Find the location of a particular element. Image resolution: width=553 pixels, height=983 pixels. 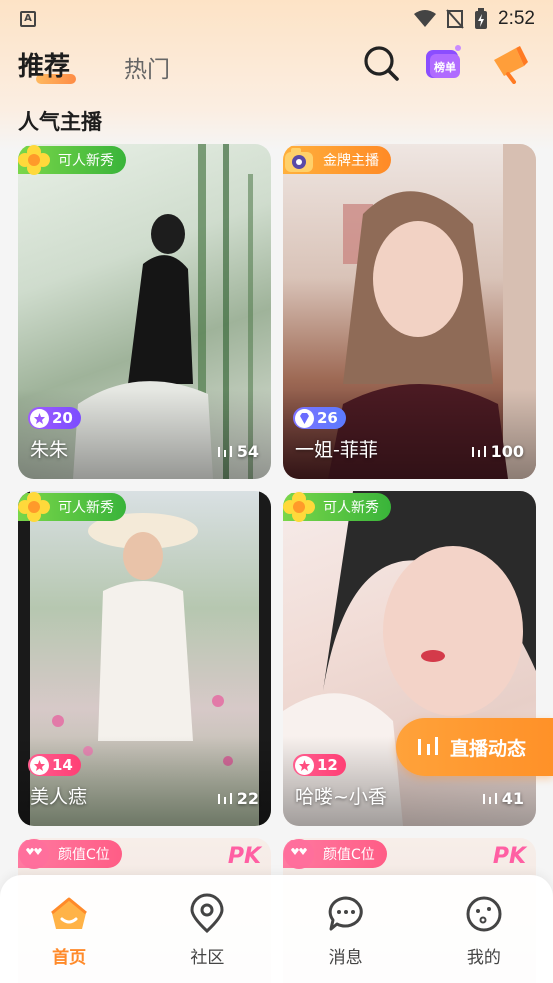

viewer-count: 22 is located at coordinates (238, 798).